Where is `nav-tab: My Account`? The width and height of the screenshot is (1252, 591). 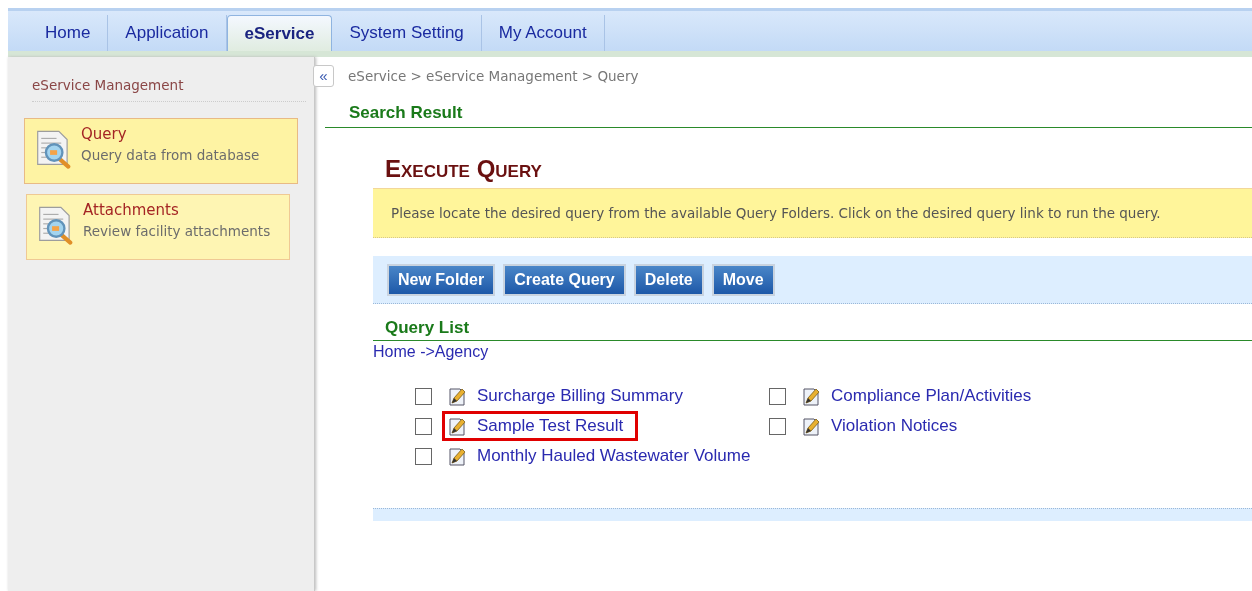
nav-tab: My Account is located at coordinates (543, 33).